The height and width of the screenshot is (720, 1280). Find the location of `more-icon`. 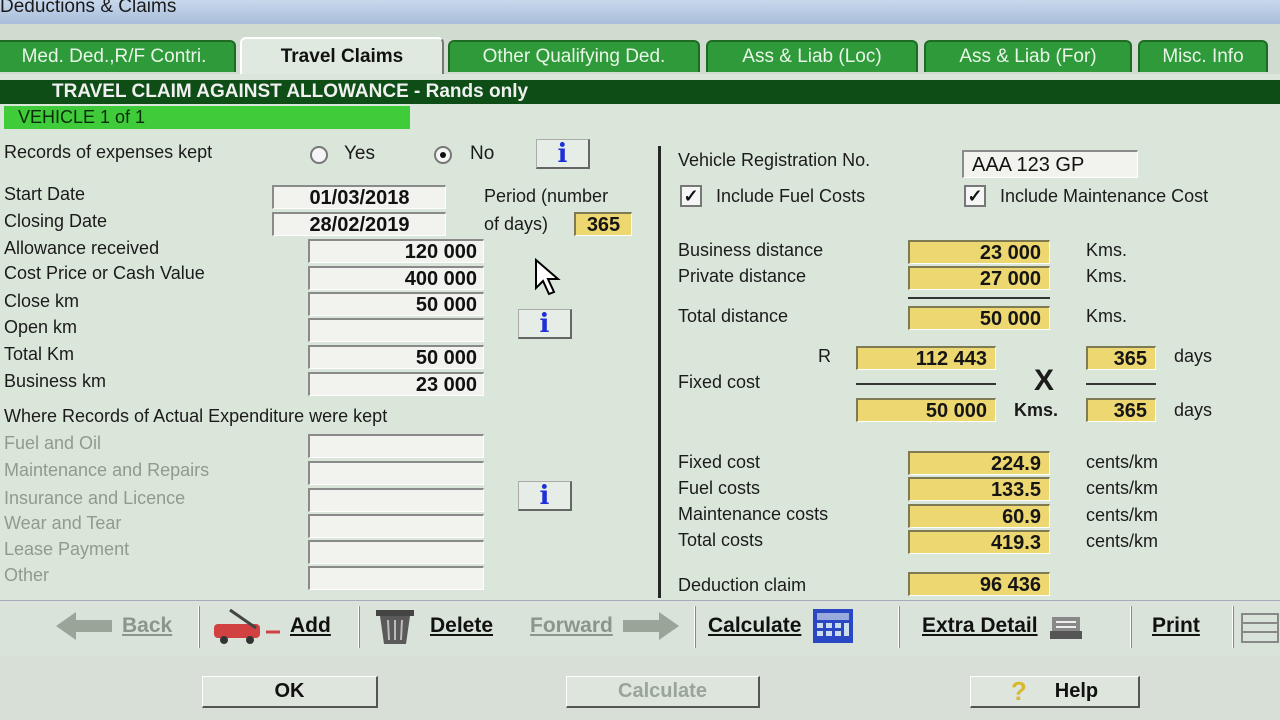

more-icon is located at coordinates (1260, 628).